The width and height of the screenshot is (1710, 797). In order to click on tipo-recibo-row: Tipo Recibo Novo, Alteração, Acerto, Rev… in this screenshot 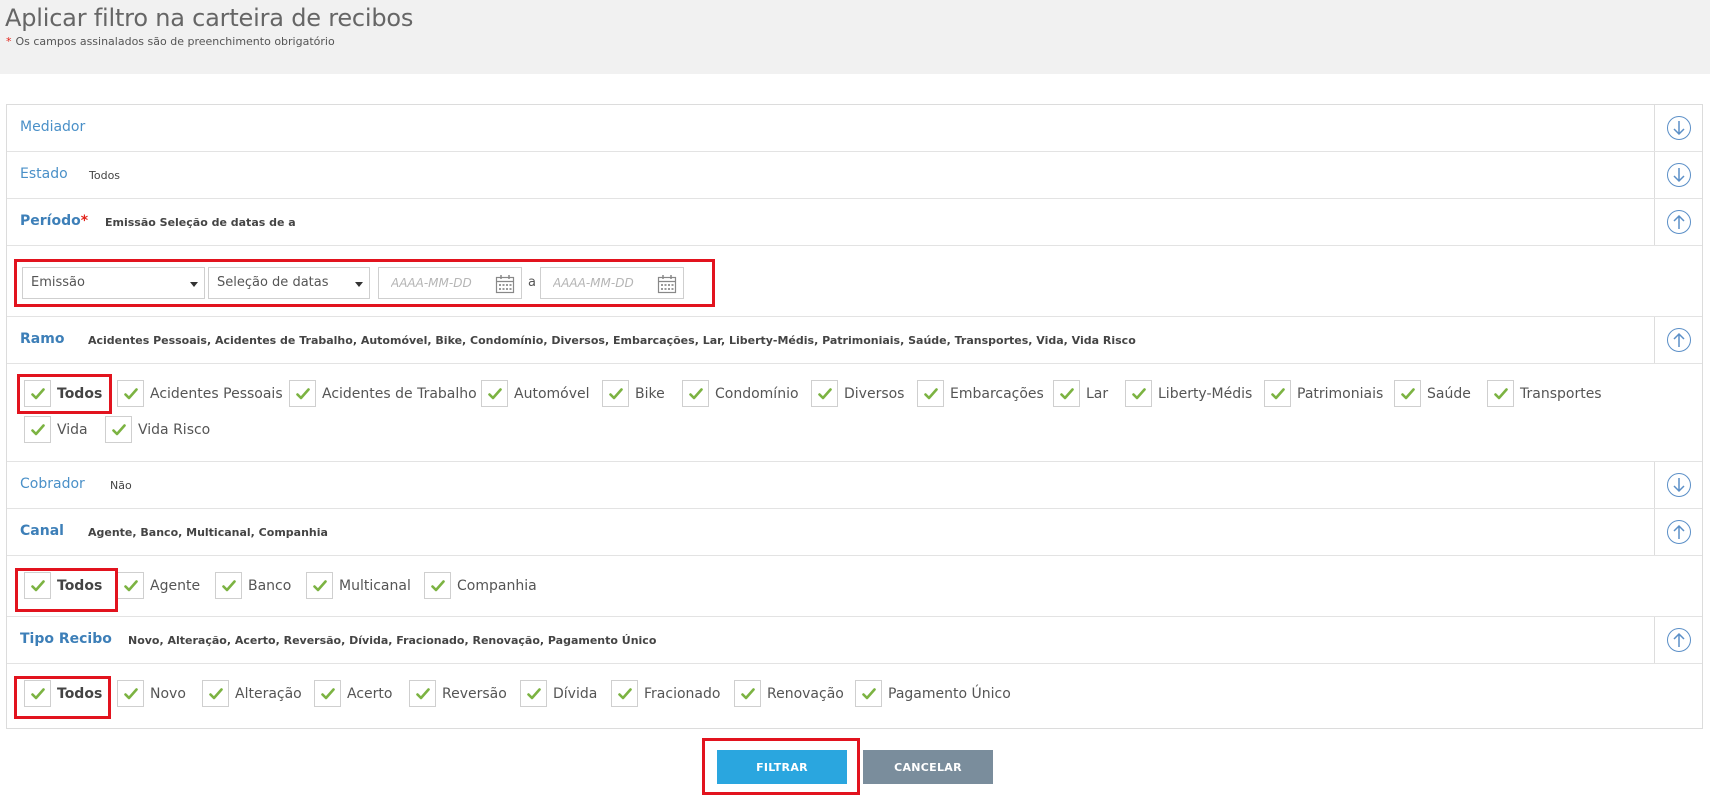, I will do `click(854, 640)`.